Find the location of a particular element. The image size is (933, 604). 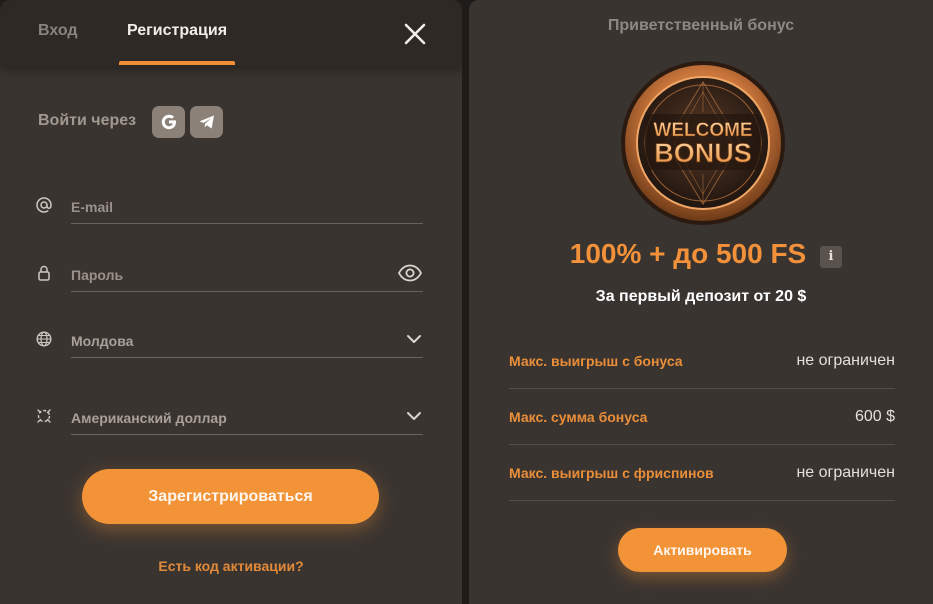

country-select: Молдова is located at coordinates (247, 338).